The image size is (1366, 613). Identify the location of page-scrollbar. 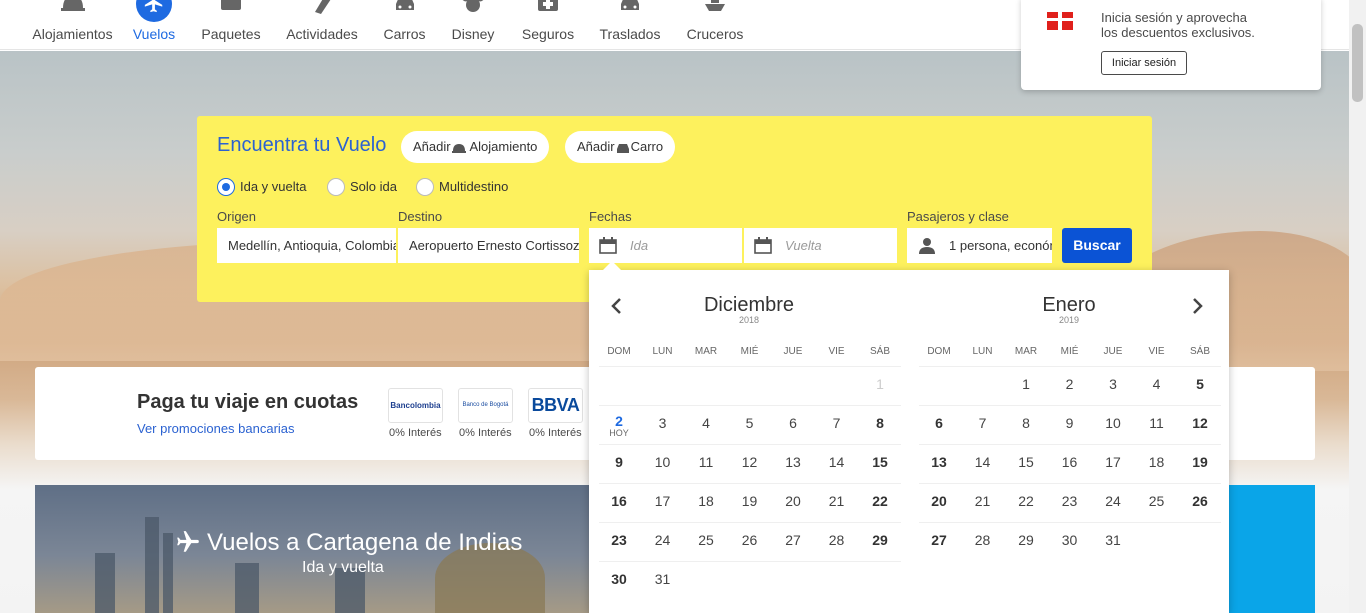
(1357, 306).